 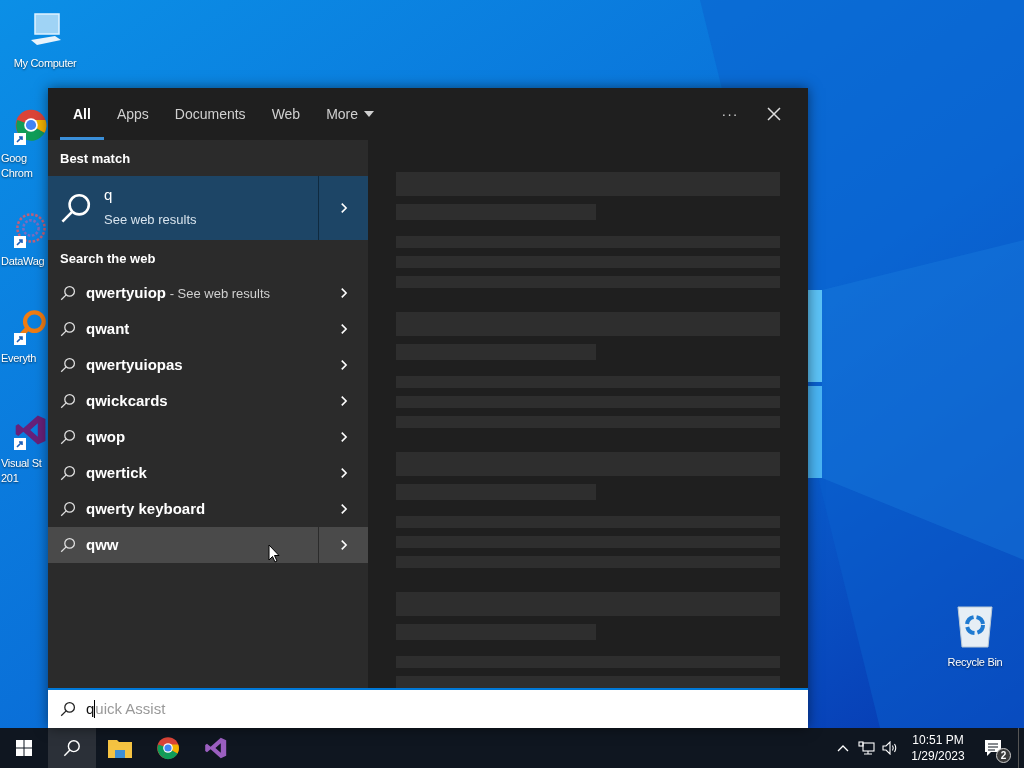 What do you see at coordinates (843, 748) in the screenshot?
I see `chevron-up-icon` at bounding box center [843, 748].